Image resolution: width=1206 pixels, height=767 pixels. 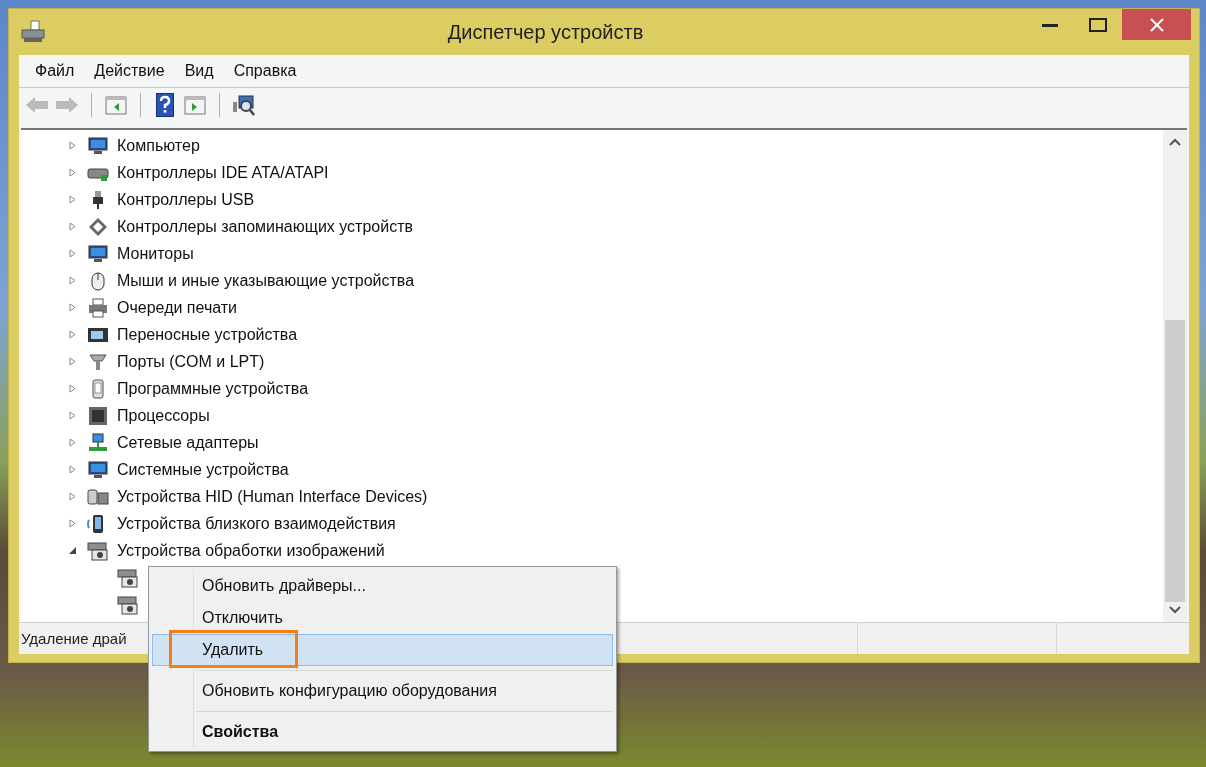 I want to click on menu-item: Справка, so click(x=265, y=71).